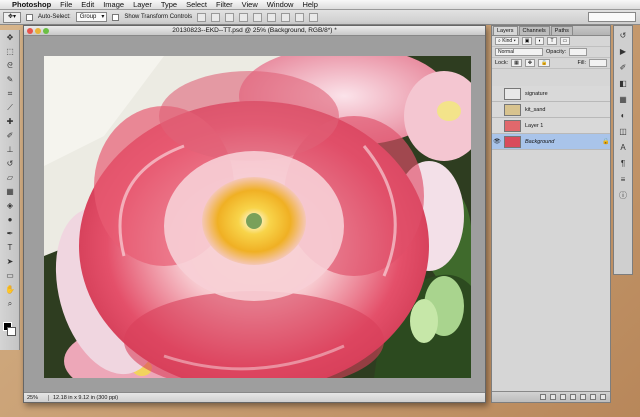 The image size is (640, 417). I want to click on filter-adjust-icon: ◐, so click(540, 41).